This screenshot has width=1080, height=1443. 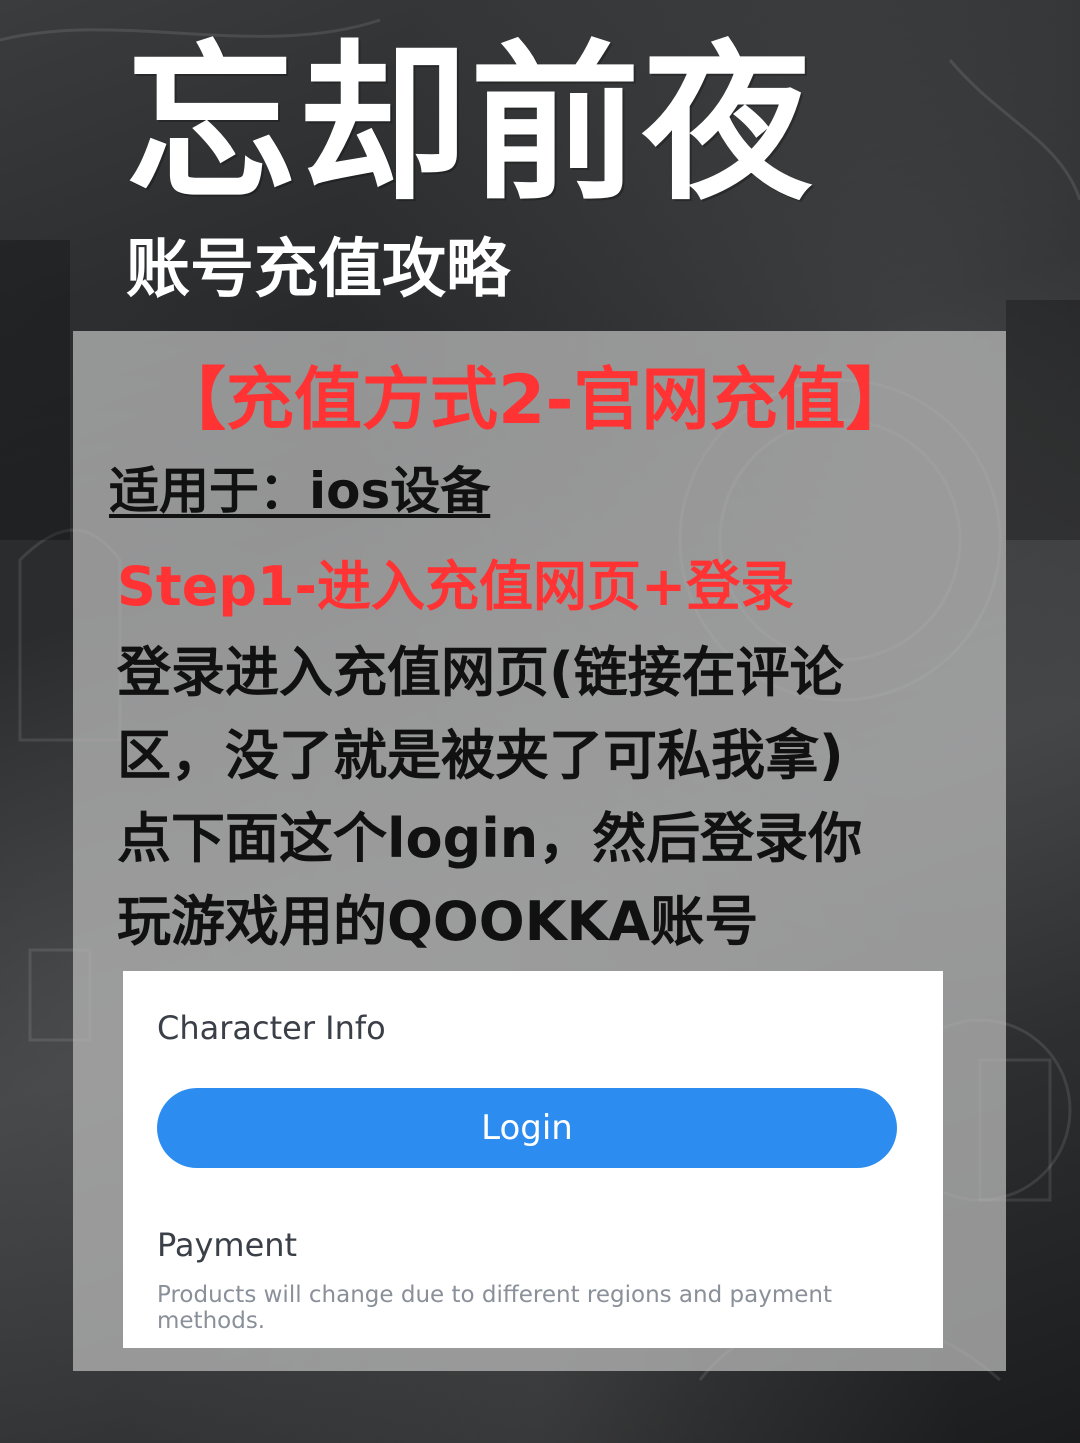 What do you see at coordinates (438, 921) in the screenshot?
I see `instruction-line: 玩游戏用的QOOKKA账号` at bounding box center [438, 921].